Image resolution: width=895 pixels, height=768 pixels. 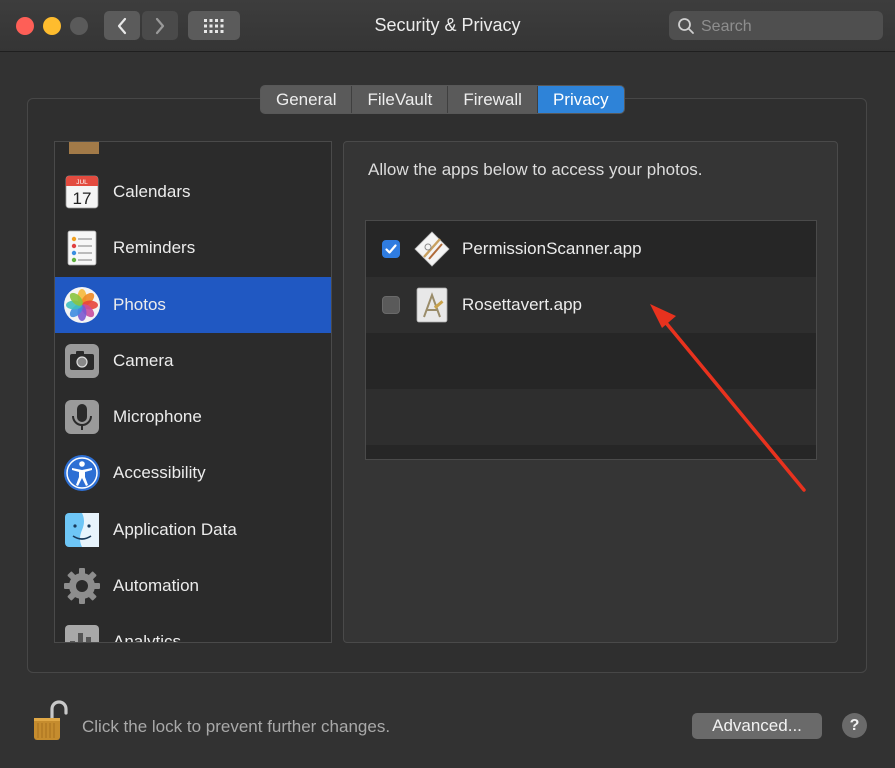 What do you see at coordinates (580, 99) in the screenshot?
I see `tab-privacy: Privacy` at bounding box center [580, 99].